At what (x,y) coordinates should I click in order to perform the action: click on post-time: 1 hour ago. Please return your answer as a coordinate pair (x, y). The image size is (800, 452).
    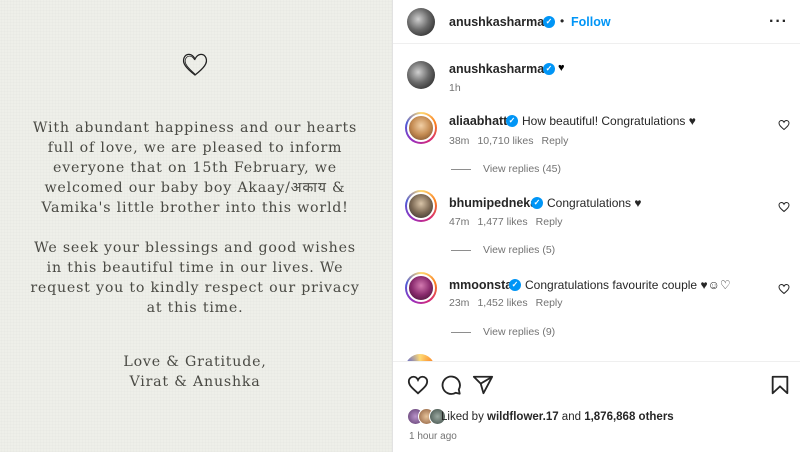
    Looking at the image, I should click on (433, 436).